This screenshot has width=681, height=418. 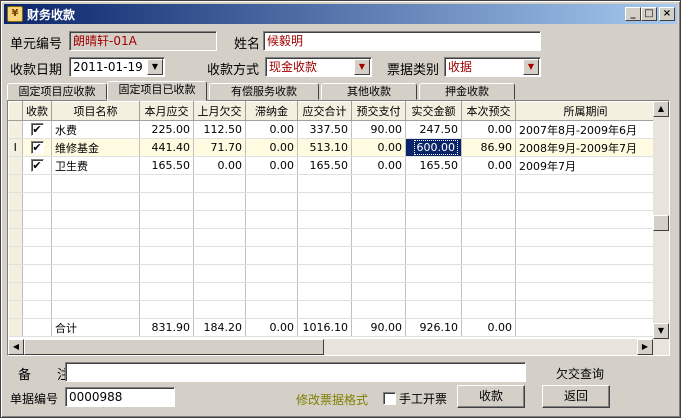 I want to click on cell-cur: 165.50, so click(x=166, y=165).